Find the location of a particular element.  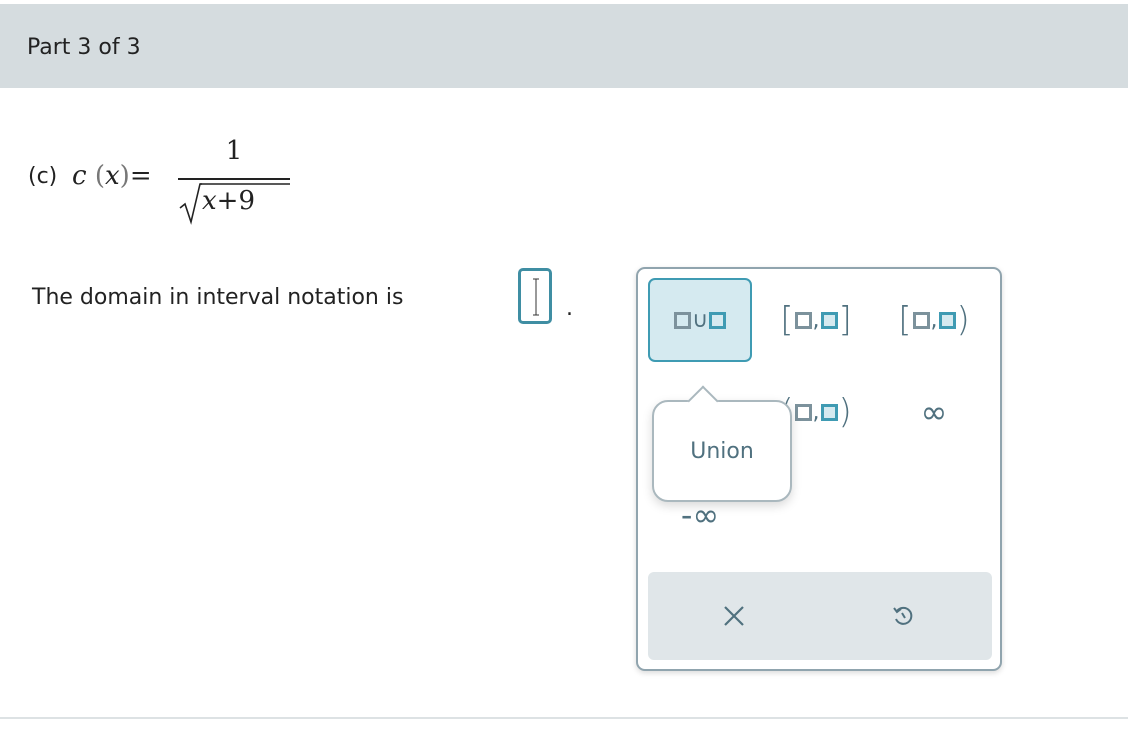

fraction-bar is located at coordinates (234, 179).